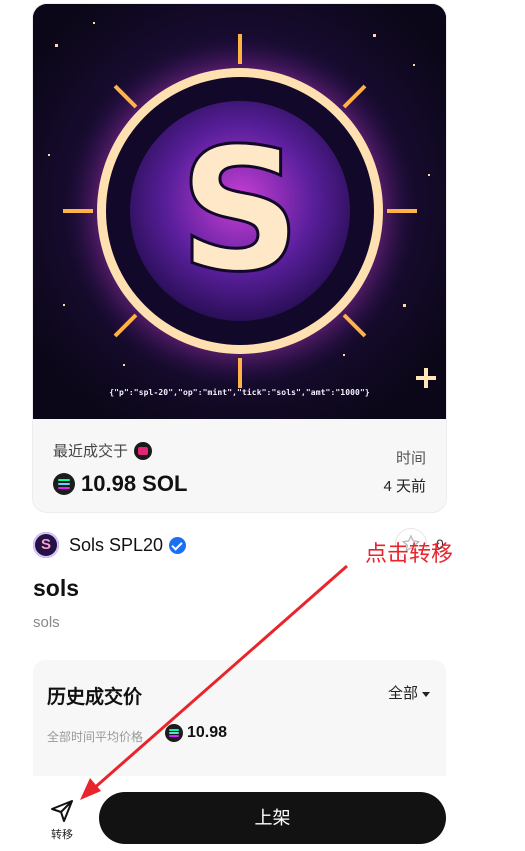  Describe the element at coordinates (95, 697) in the screenshot. I see `history-title: 历史成交价` at that location.